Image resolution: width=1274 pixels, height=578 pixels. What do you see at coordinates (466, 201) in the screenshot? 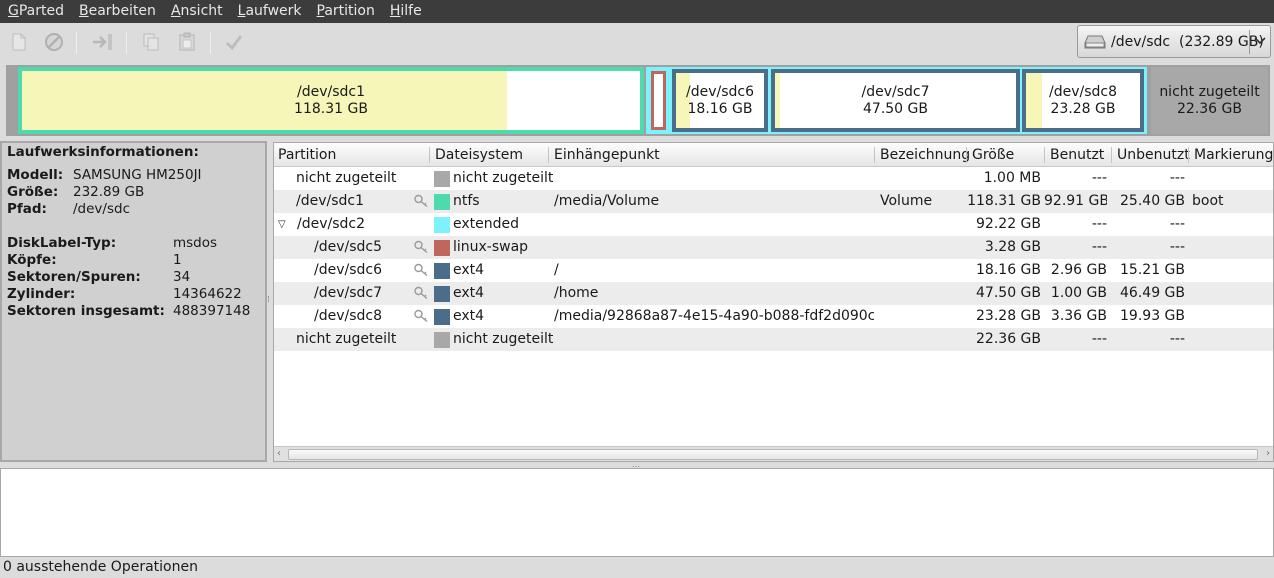
I see `cell-filesystem: ntfs` at bounding box center [466, 201].